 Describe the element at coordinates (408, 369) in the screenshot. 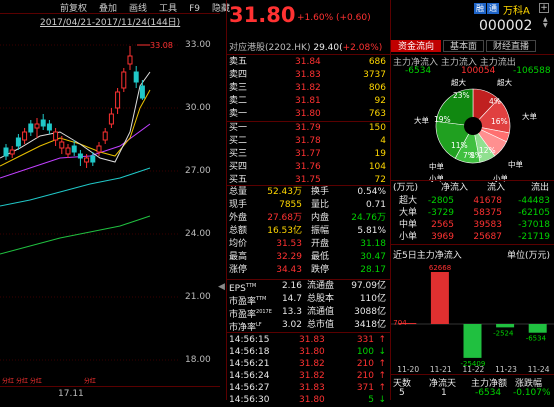

I see `flow-bar-xtick: 11-20` at that location.